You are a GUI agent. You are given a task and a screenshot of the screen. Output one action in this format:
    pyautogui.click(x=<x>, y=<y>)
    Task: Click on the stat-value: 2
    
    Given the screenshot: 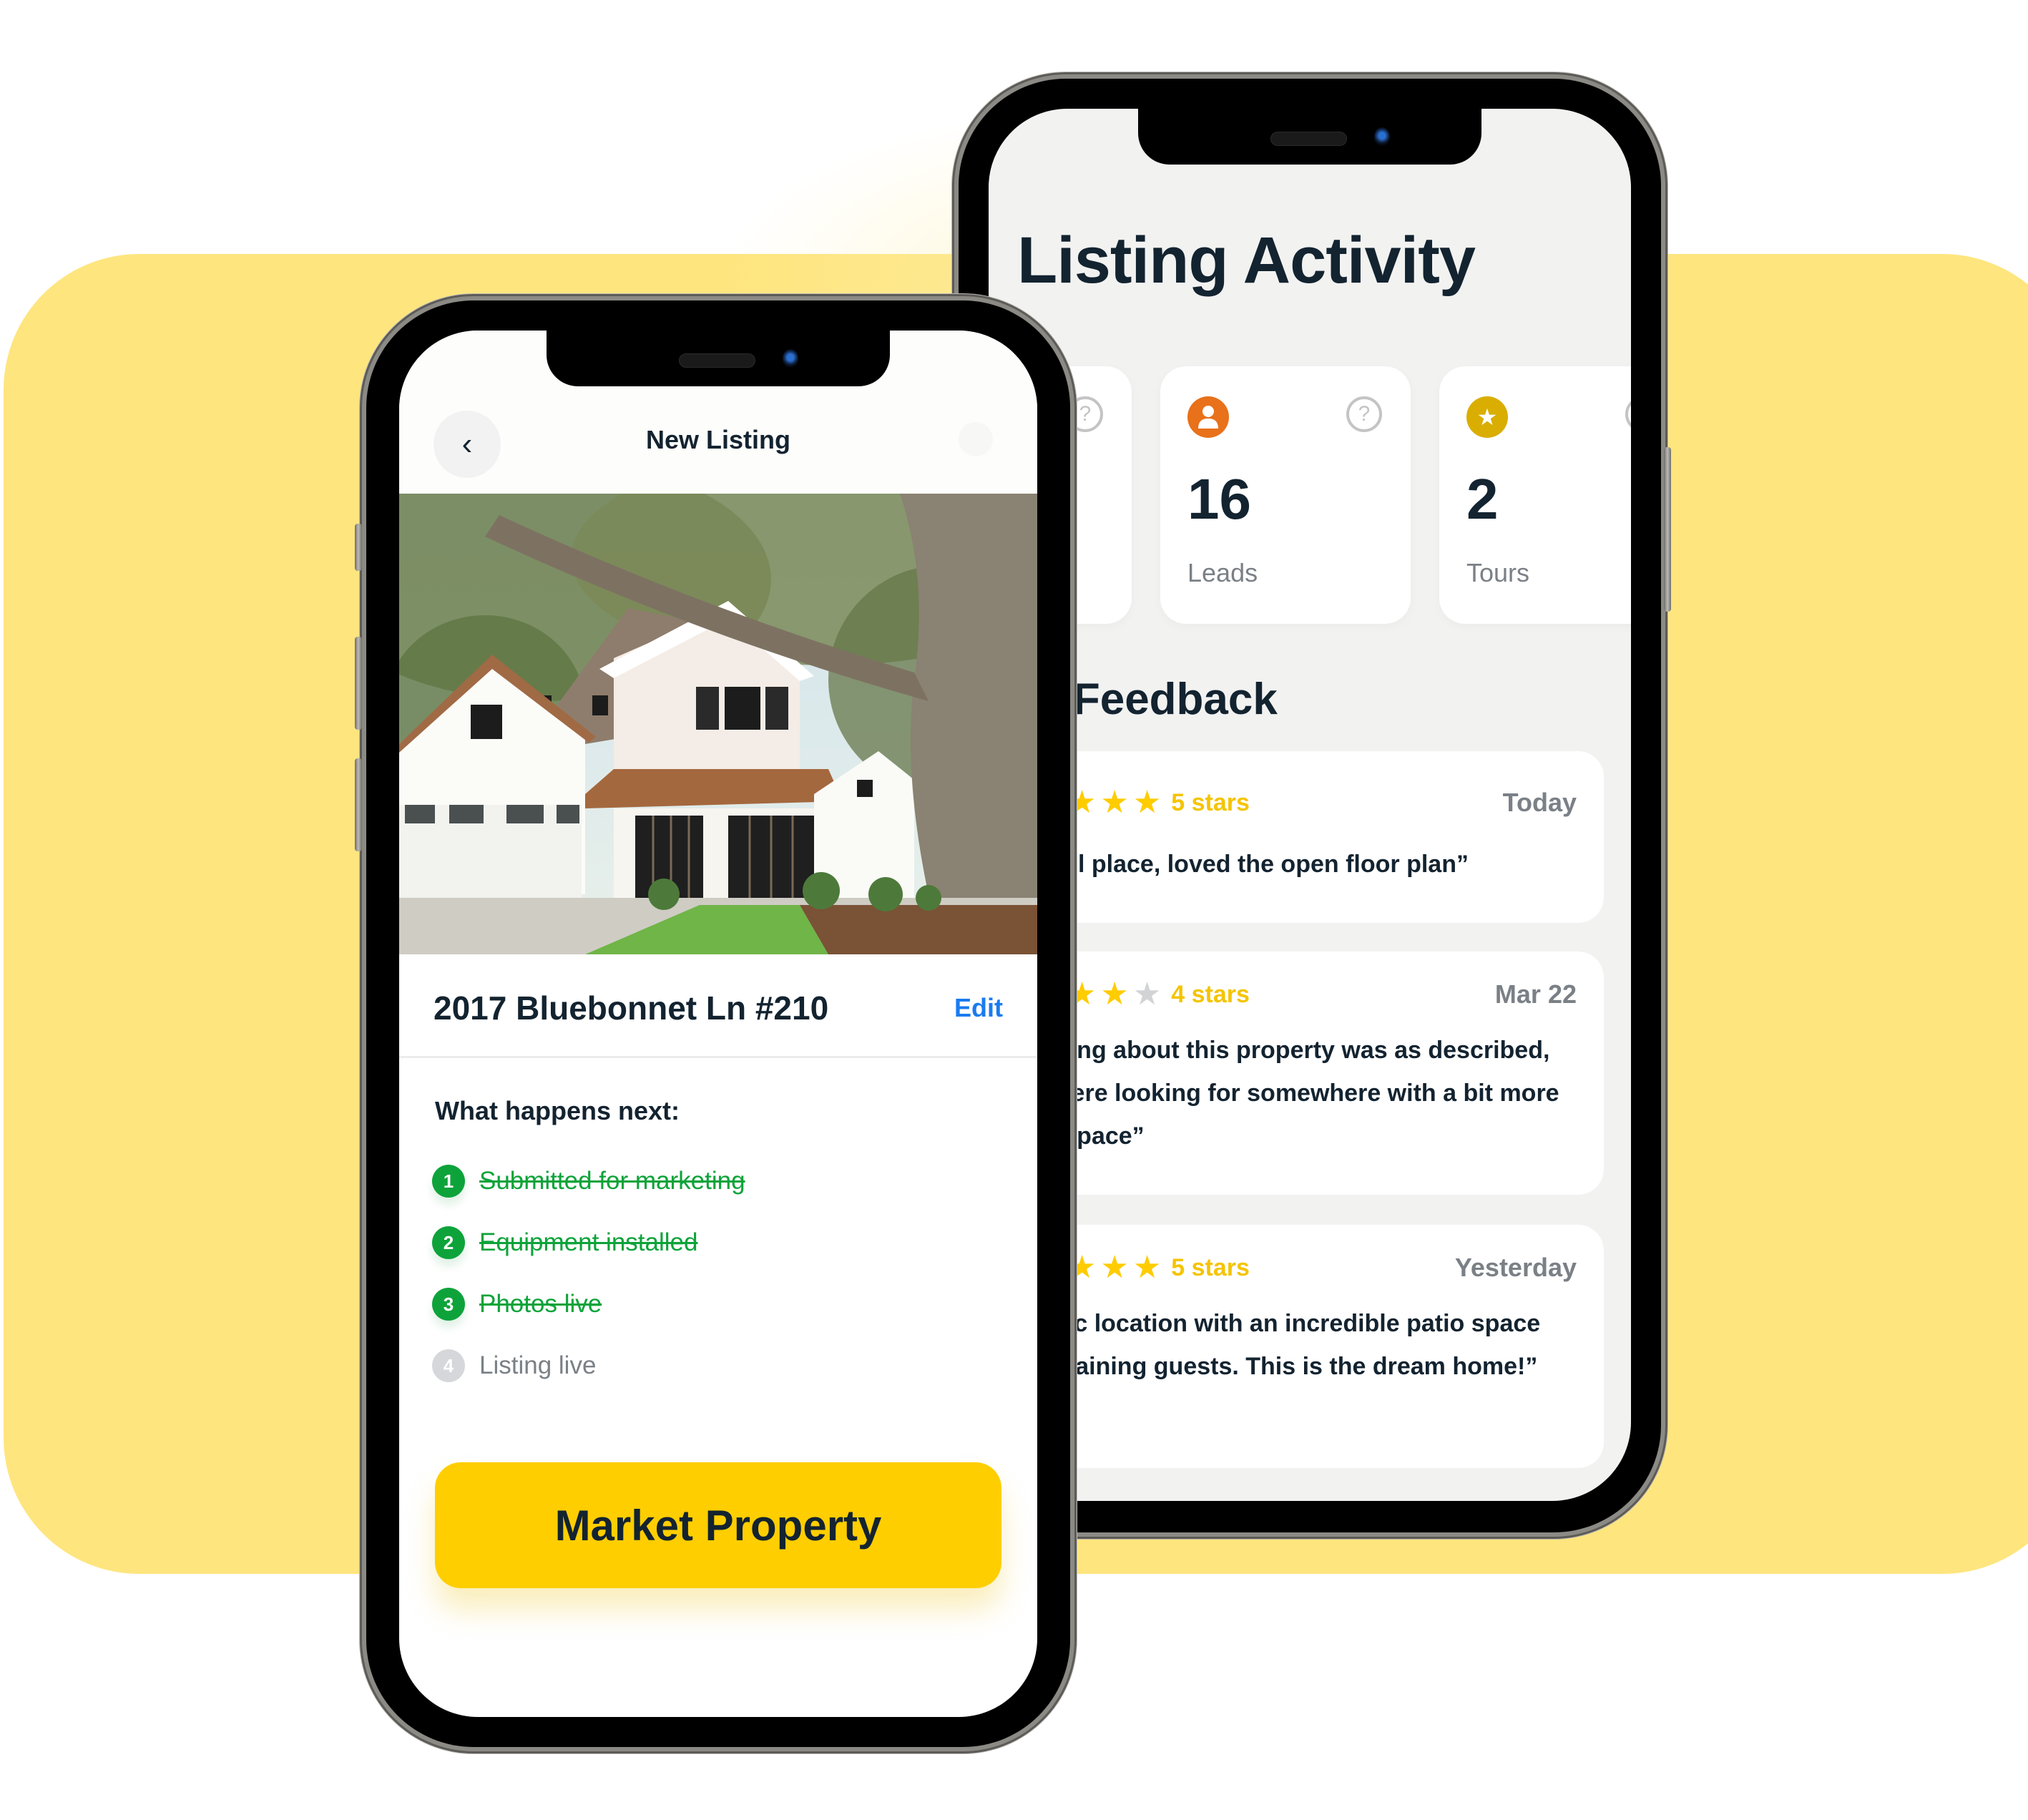 What is the action you would take?
    pyautogui.click(x=1483, y=499)
    